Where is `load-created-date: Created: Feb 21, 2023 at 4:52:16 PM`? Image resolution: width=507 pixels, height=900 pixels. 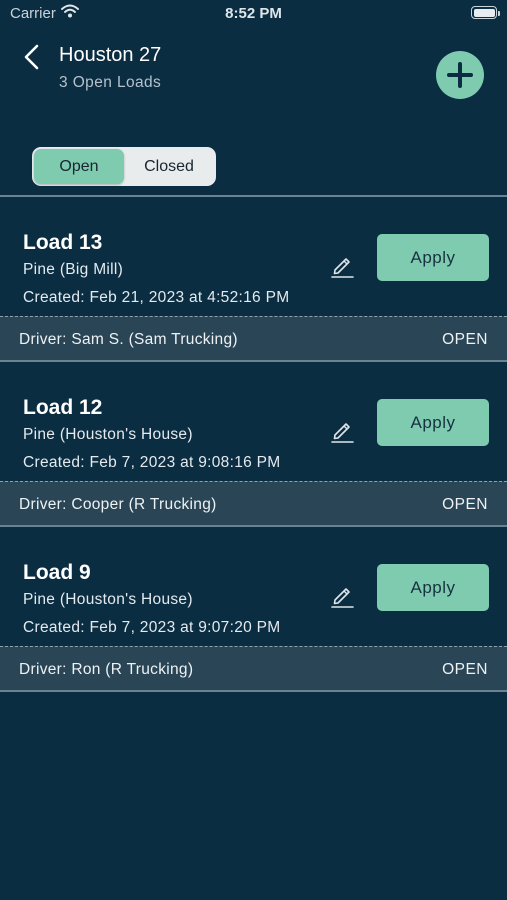
load-created-date: Created: Feb 21, 2023 at 4:52:16 PM is located at coordinates (156, 297).